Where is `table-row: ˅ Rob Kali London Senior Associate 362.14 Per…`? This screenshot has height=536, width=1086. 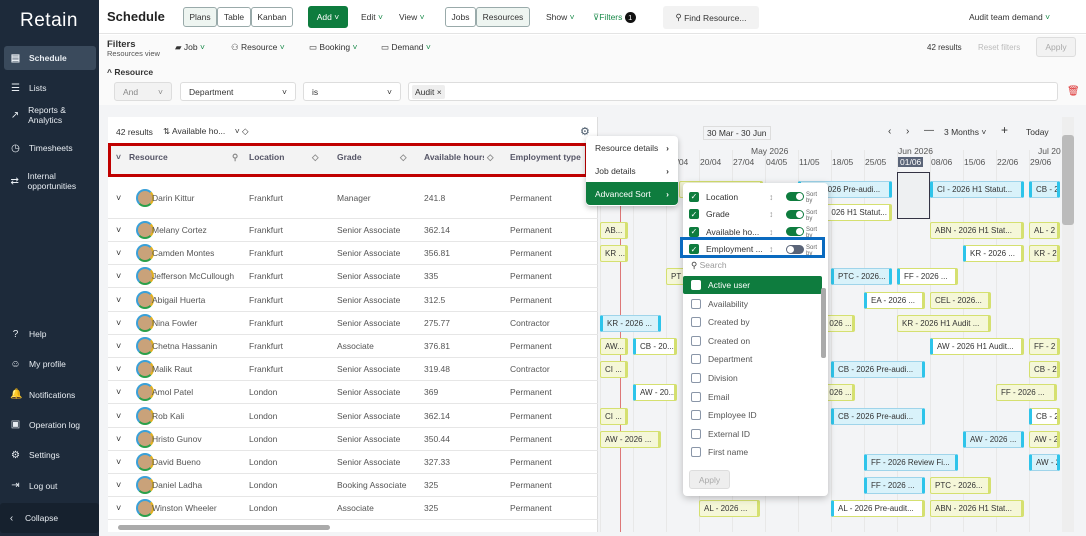 table-row: ˅ Rob Kali London Senior Associate 362.14 Per… is located at coordinates (353, 416).